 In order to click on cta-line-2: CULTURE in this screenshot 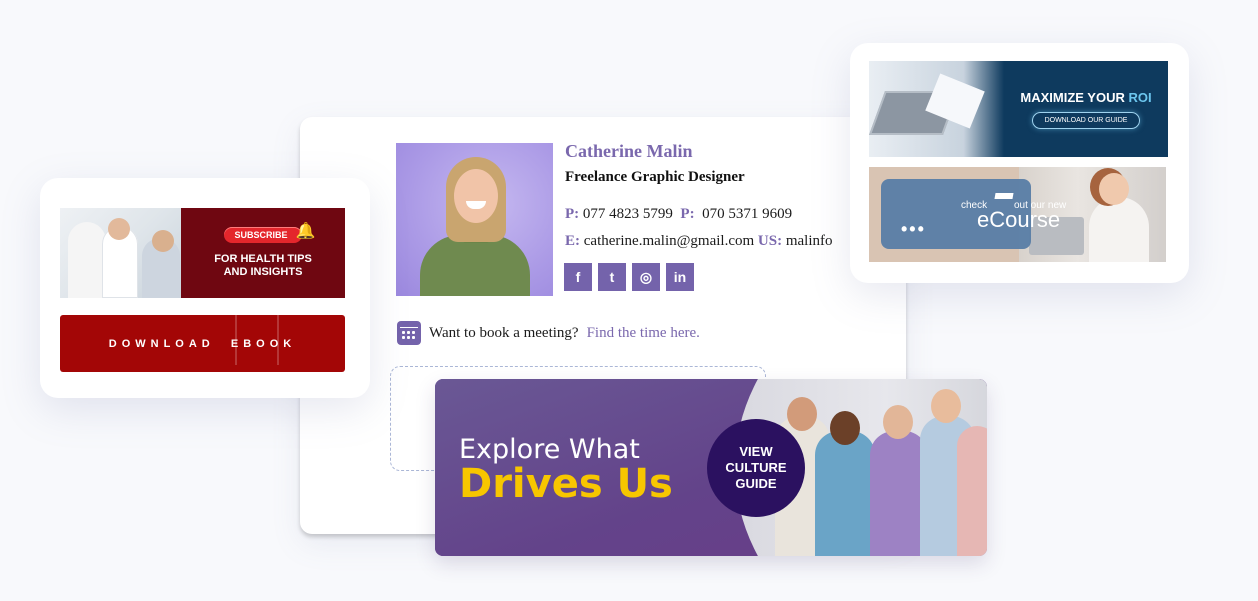, I will do `click(756, 467)`.